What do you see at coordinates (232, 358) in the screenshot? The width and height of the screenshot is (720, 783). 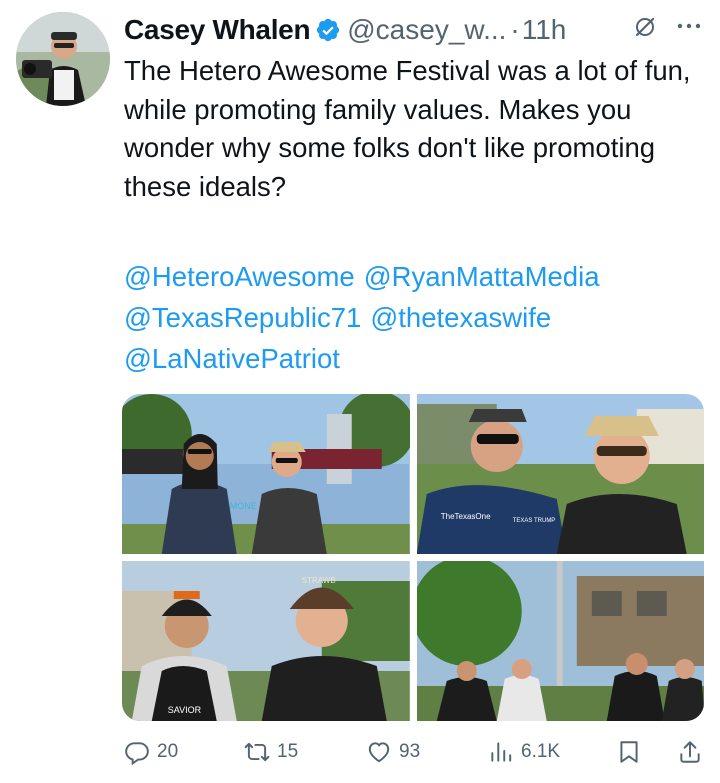 I see `mention-link: @LaNativePatriot` at bounding box center [232, 358].